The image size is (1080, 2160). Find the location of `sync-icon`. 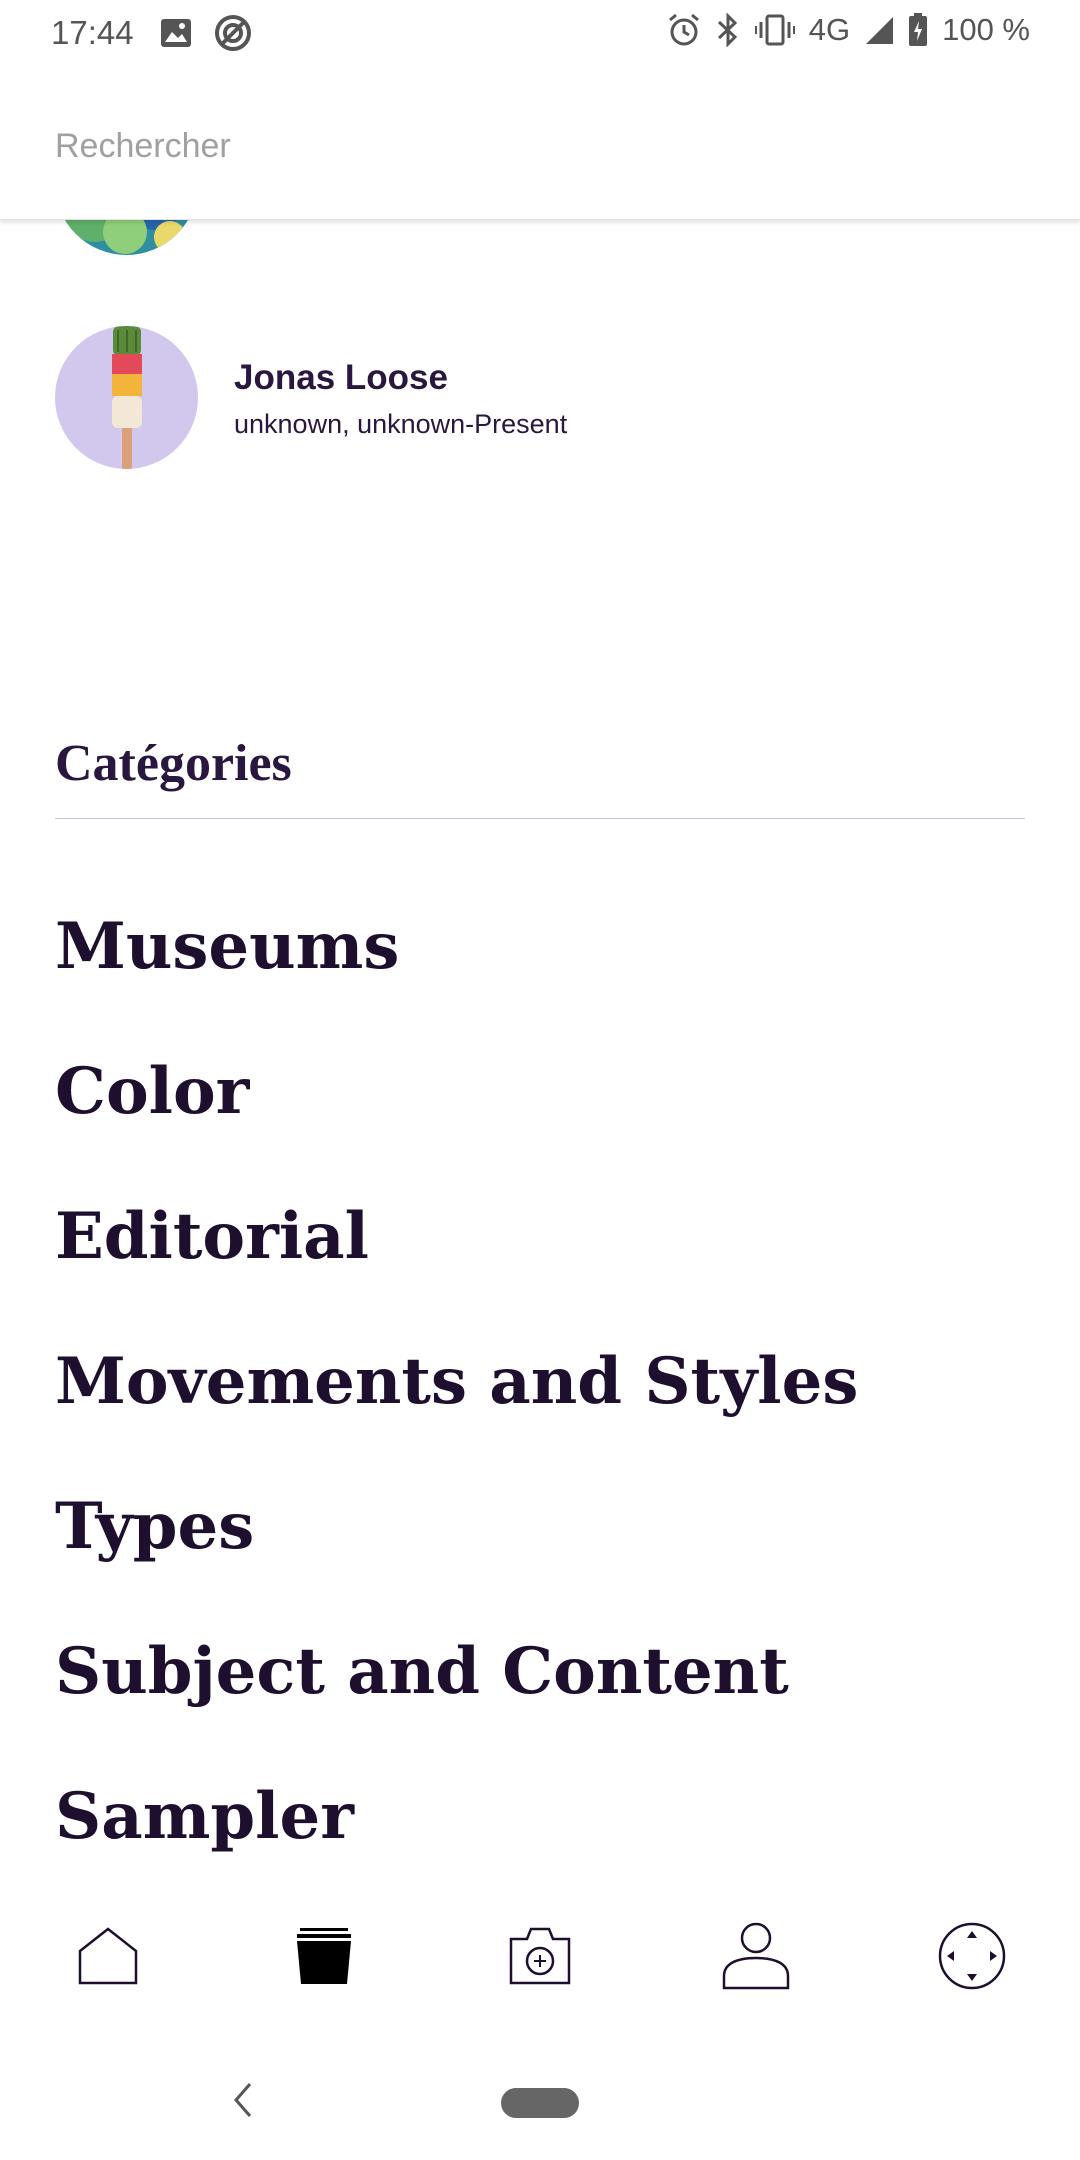

sync-icon is located at coordinates (233, 33).